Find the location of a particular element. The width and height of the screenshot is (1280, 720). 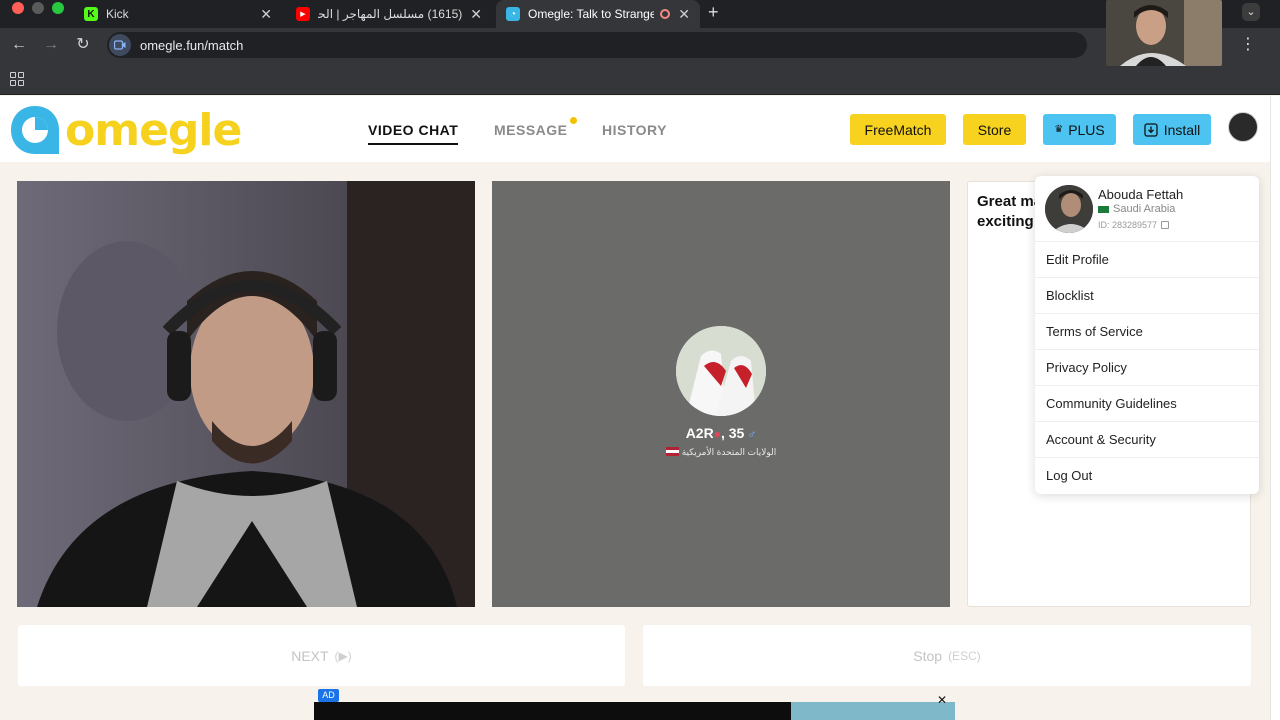

omegle-logo: omegle is located at coordinates (125, 130).